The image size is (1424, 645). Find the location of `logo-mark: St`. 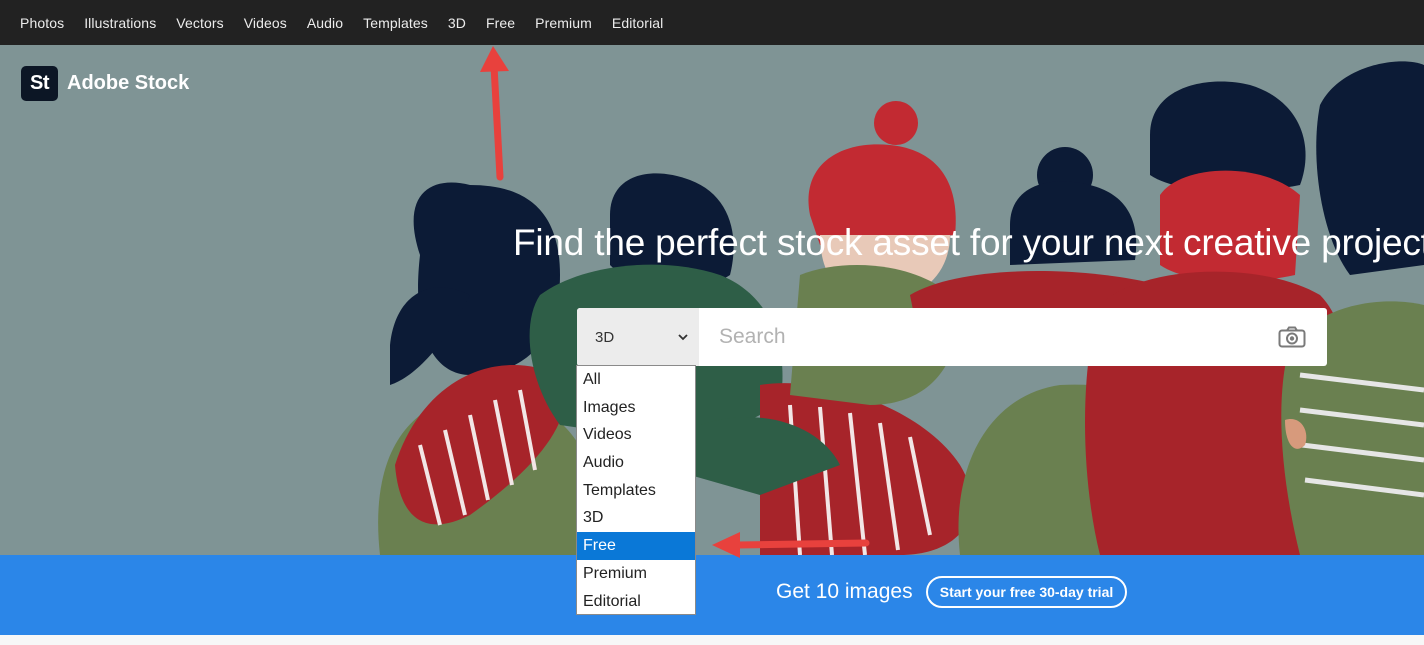

logo-mark: St is located at coordinates (39, 83).